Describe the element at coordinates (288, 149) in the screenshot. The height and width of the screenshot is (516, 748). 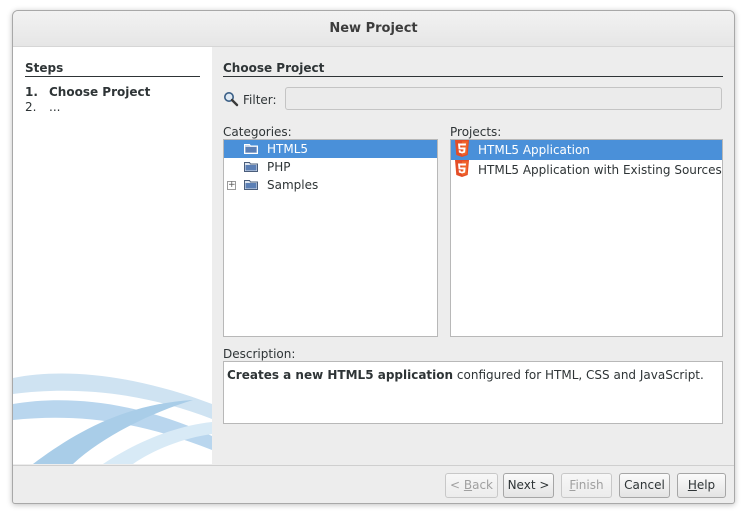
I see `category-label: HTML5` at that location.